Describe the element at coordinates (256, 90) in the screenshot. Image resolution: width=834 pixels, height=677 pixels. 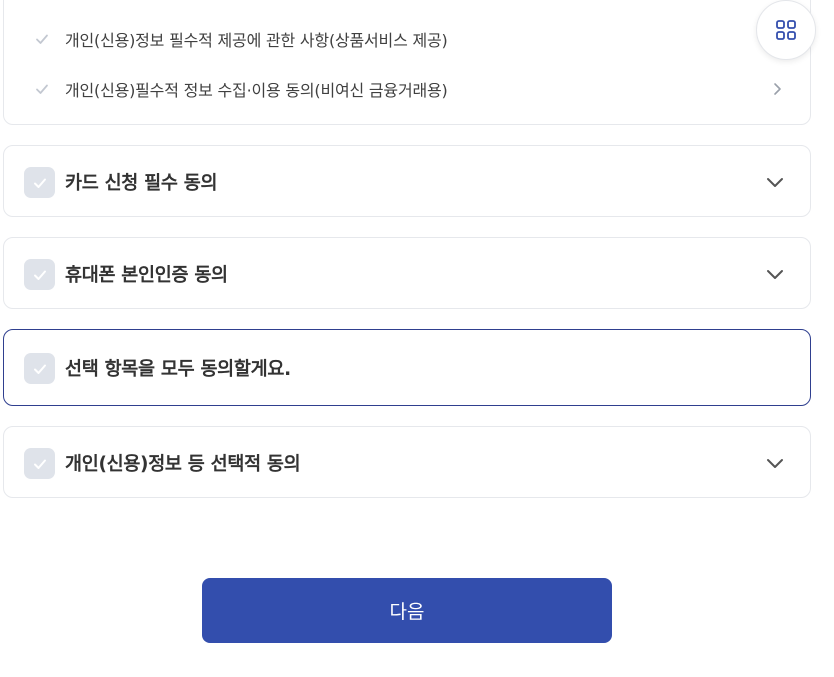
I see `required-item-label: 개인(신용)필수적 정보 수집·이용 동의(비여신 금융거래용)` at that location.